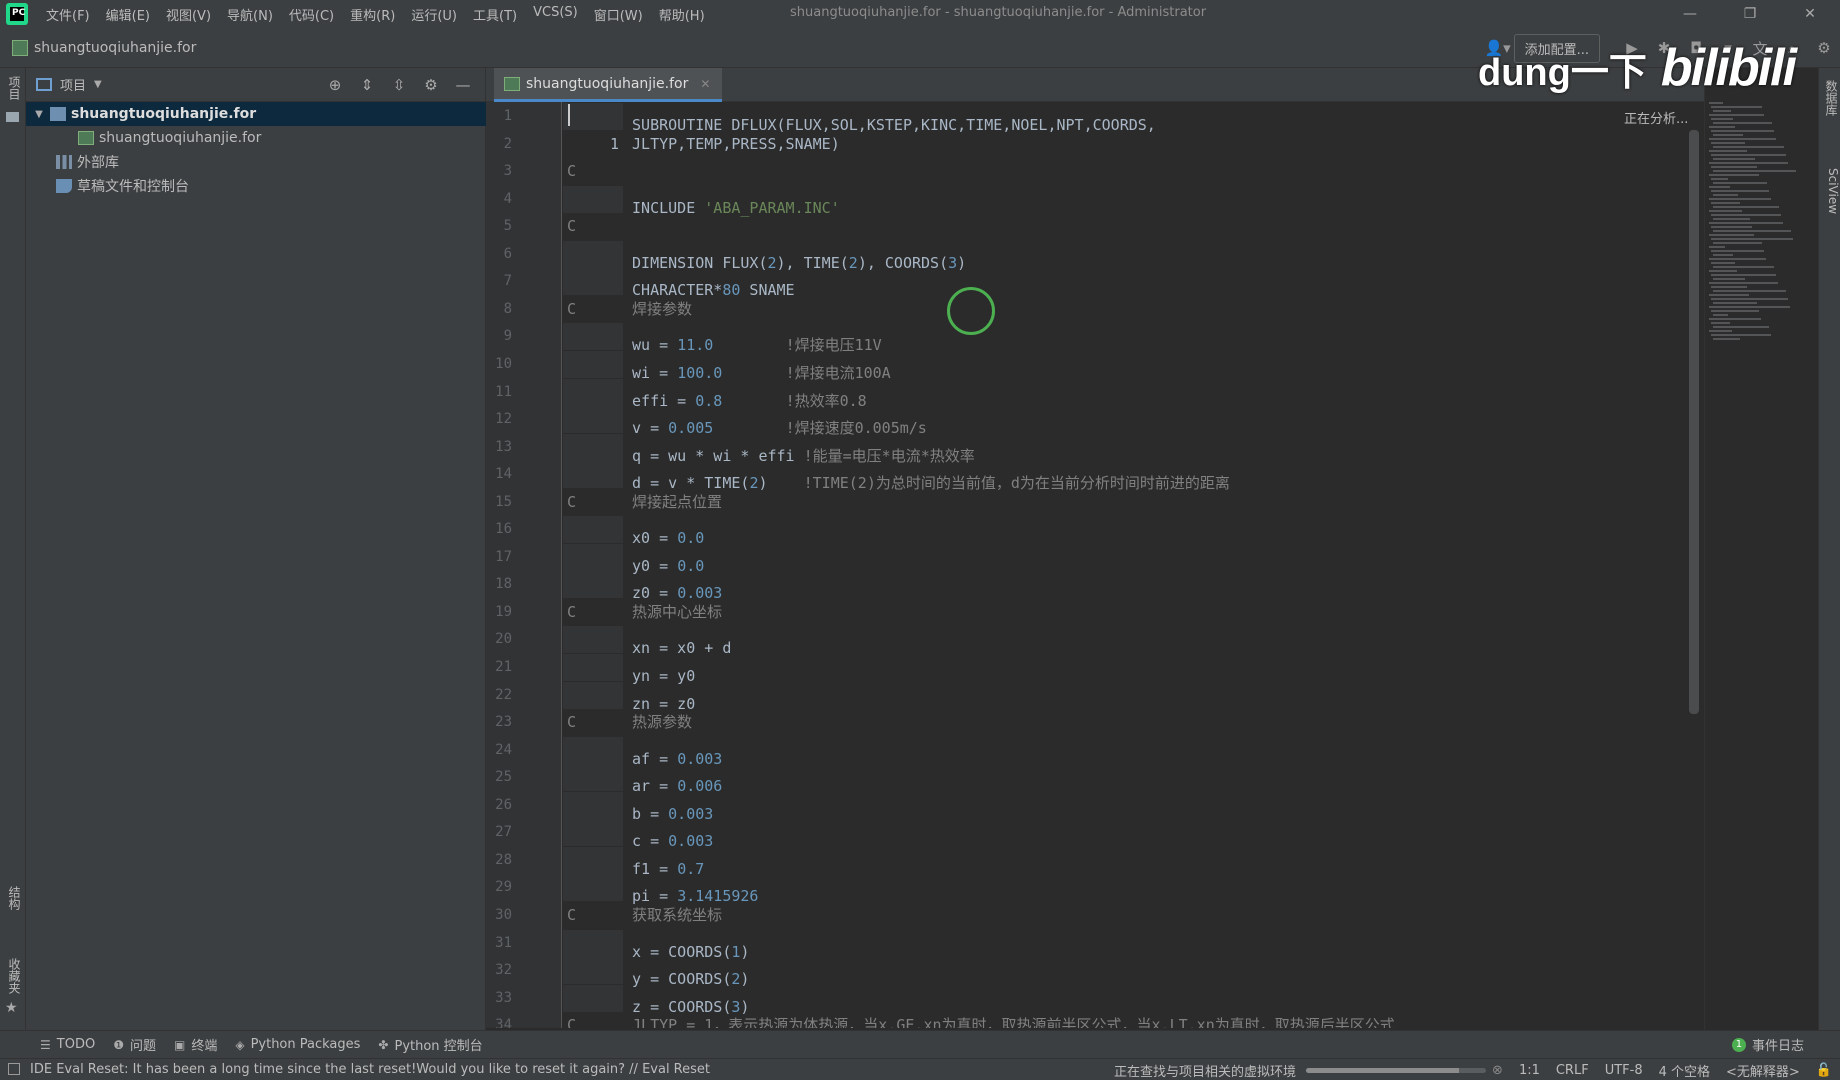  What do you see at coordinates (618, 14) in the screenshot?
I see `menu-item-9: 窗口(W)` at bounding box center [618, 14].